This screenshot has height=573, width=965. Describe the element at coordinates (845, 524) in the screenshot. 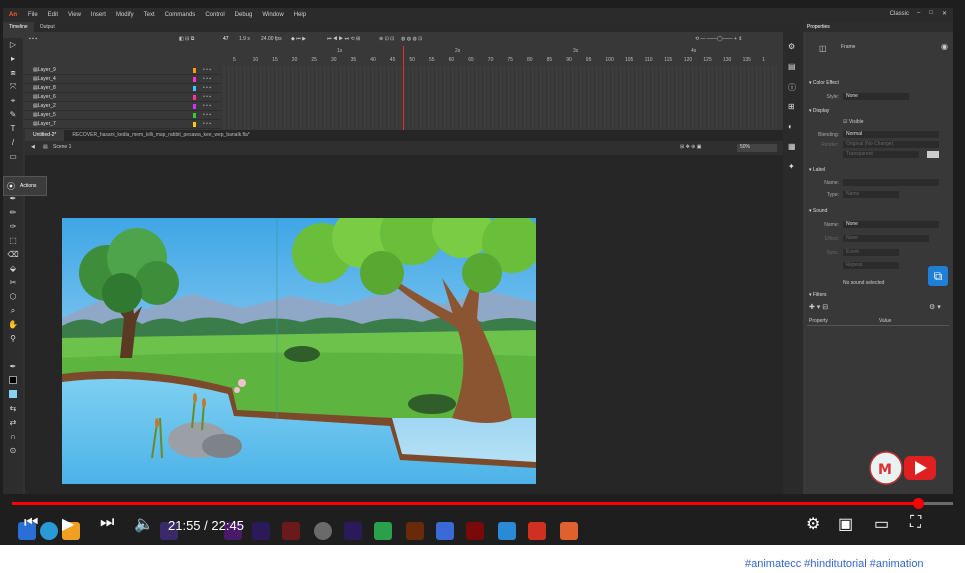

I see `miniplayer-icon: ▣` at that location.